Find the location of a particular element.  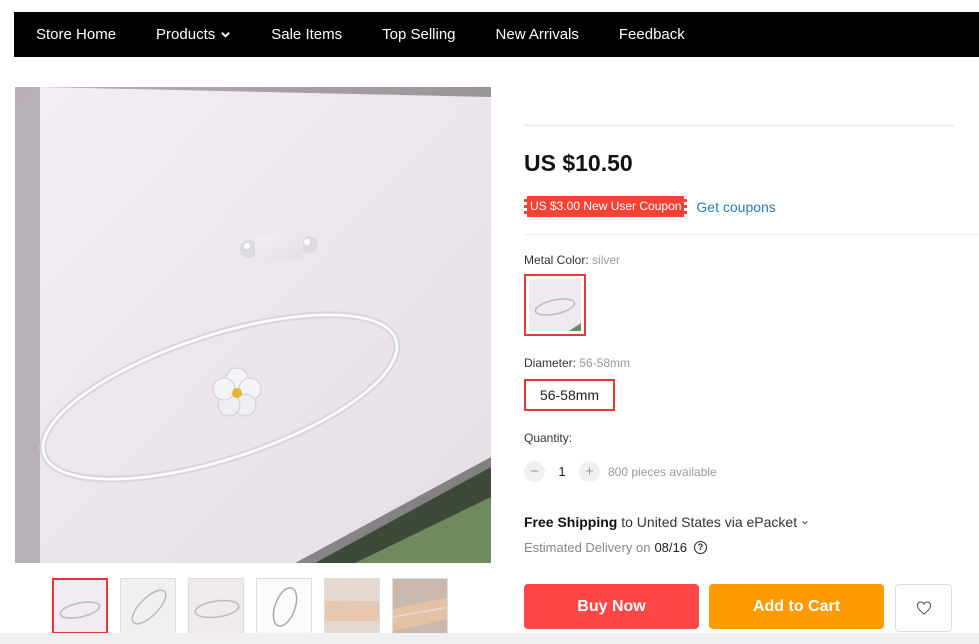

delivery-date: 08/16 is located at coordinates (670, 547).